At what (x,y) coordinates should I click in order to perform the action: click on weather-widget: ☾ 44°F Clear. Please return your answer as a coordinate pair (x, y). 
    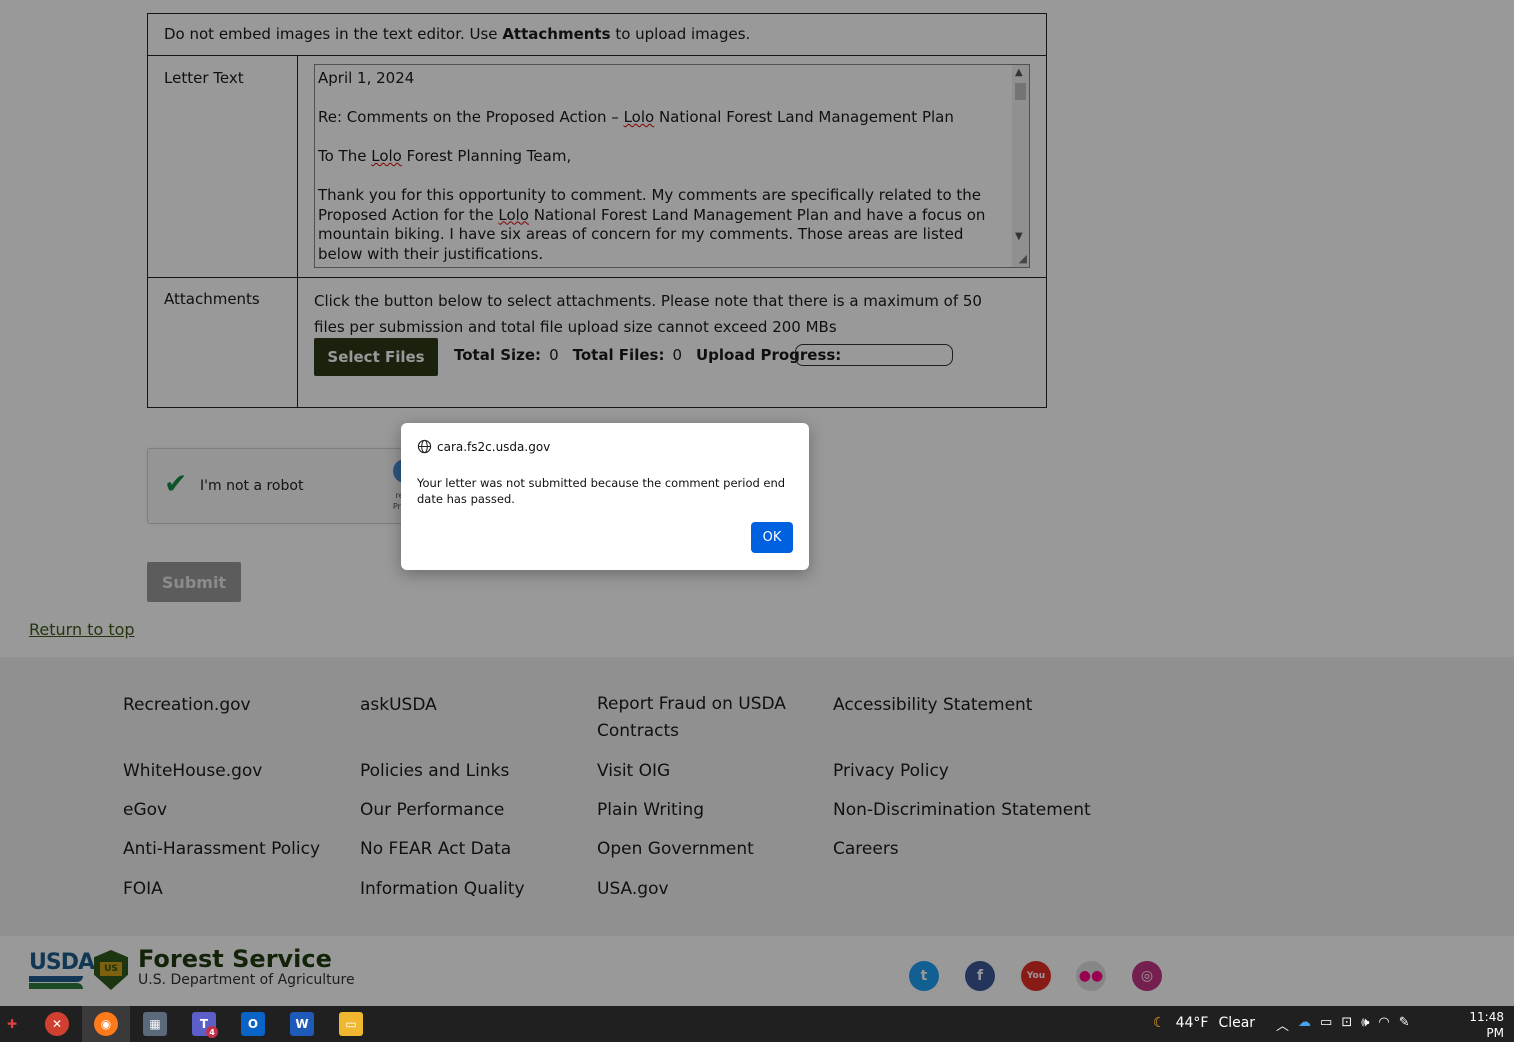
    Looking at the image, I should click on (1204, 1023).